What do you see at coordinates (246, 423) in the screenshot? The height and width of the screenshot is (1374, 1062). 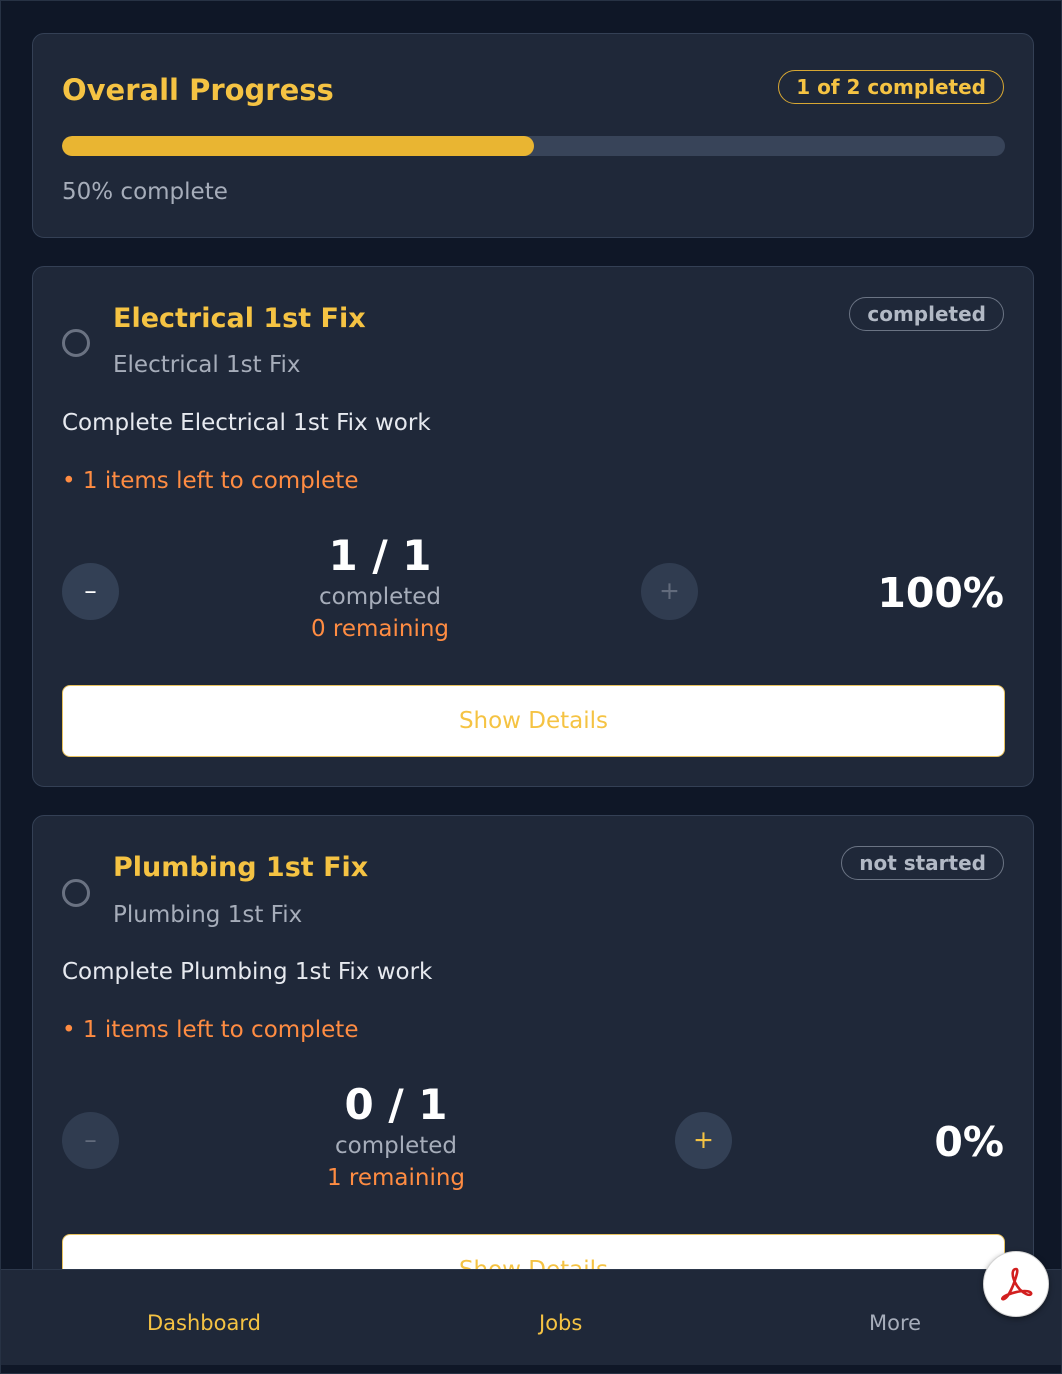 I see `task-description: Complete Electrical 1st Fix work` at bounding box center [246, 423].